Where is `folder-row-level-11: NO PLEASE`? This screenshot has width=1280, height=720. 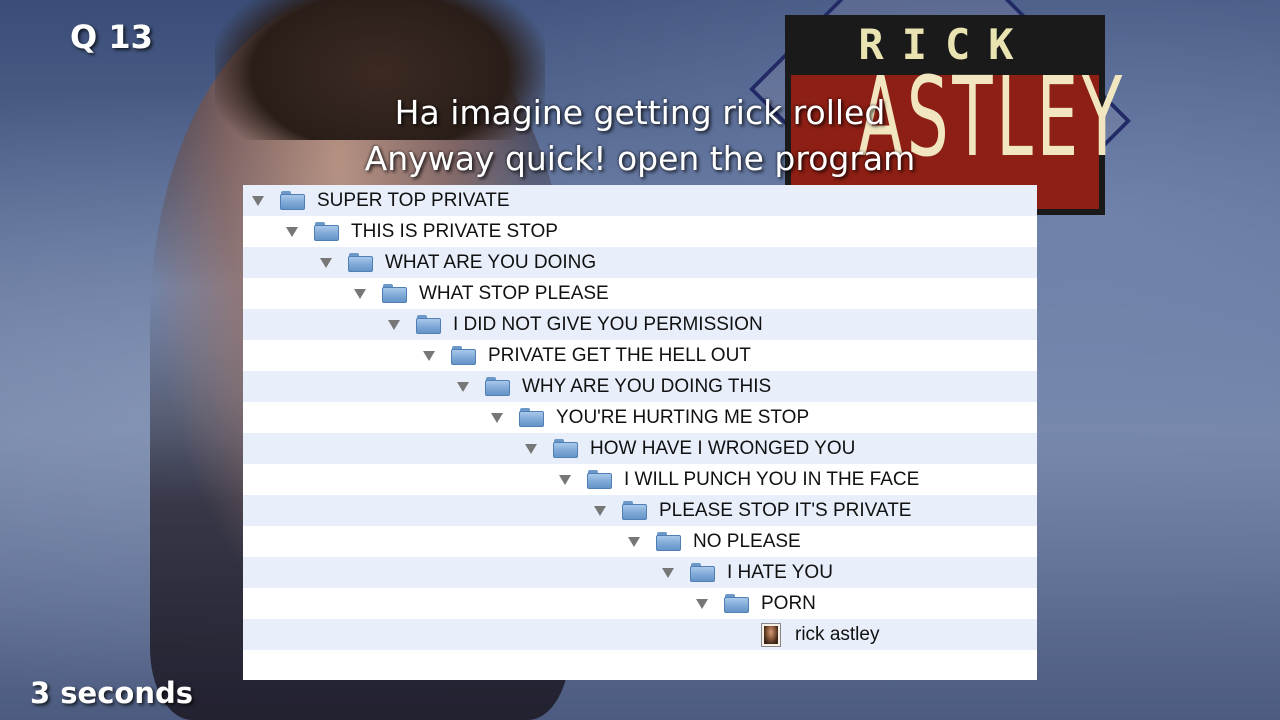 folder-row-level-11: NO PLEASE is located at coordinates (640, 541).